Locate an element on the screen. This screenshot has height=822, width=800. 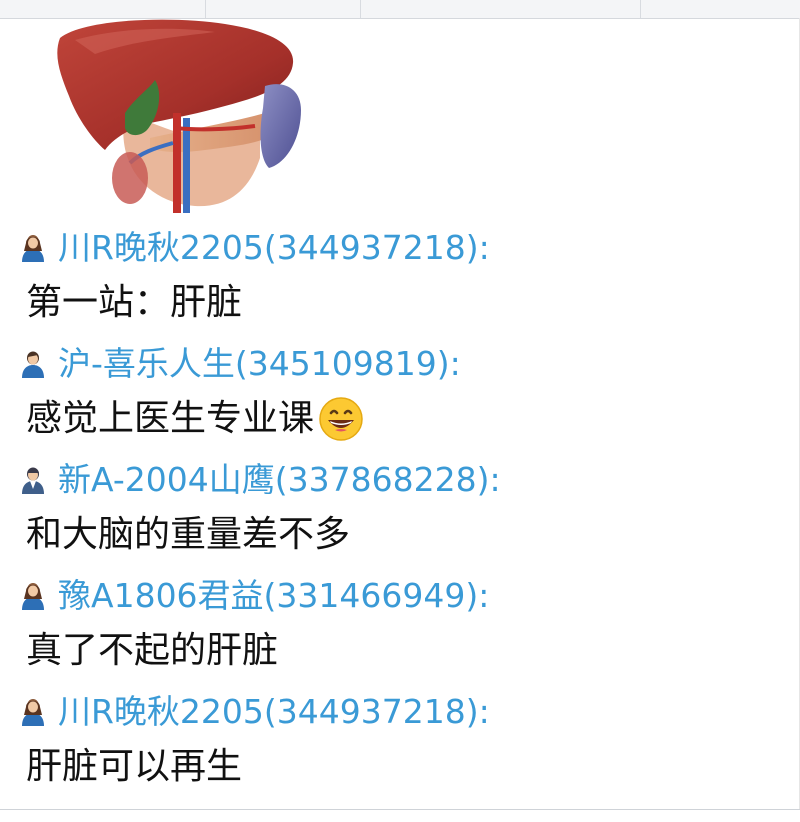
message-text: 第一站：肝脏 is located at coordinates (134, 303).